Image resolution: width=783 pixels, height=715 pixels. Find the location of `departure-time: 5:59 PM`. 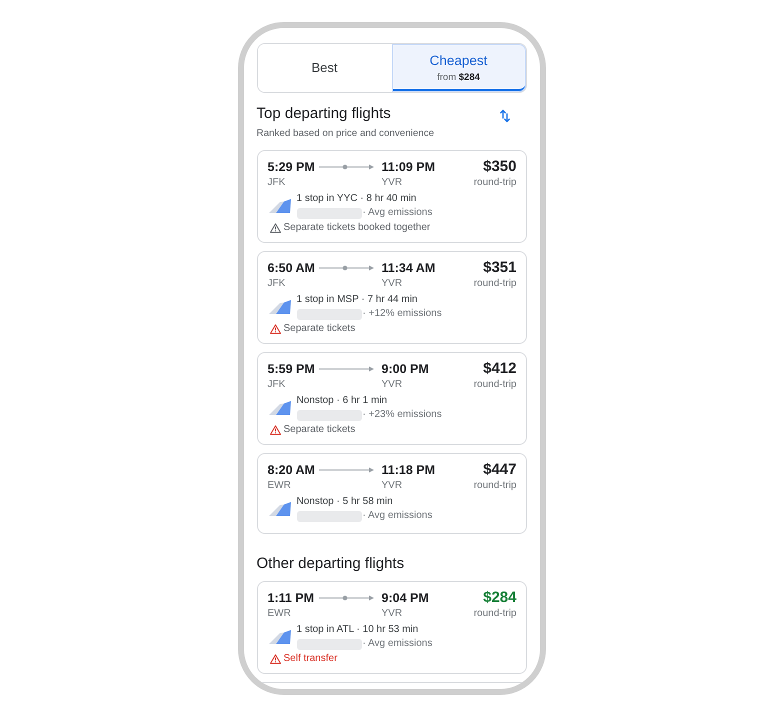

departure-time: 5:59 PM is located at coordinates (291, 369).